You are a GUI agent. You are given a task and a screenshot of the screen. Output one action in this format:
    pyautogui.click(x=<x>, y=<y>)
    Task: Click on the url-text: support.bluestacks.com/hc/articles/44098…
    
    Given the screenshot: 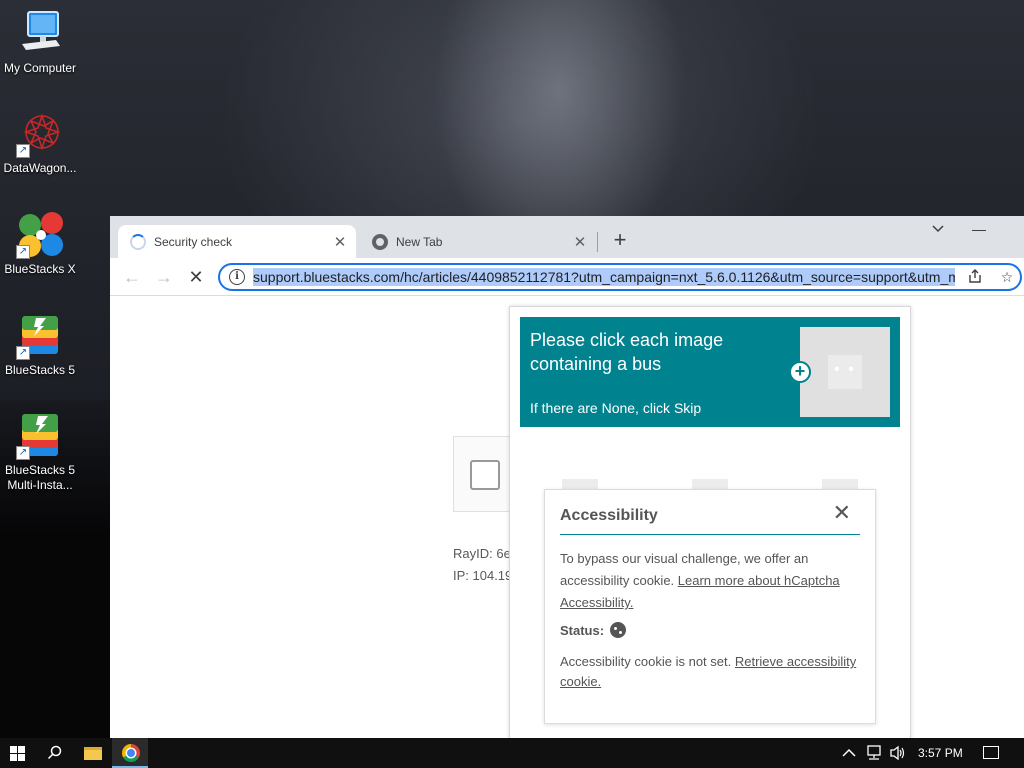 What is the action you would take?
    pyautogui.click(x=604, y=277)
    